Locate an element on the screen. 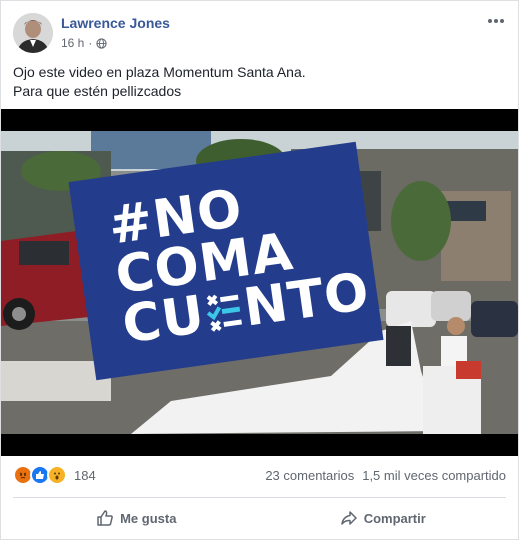 The height and width of the screenshot is (540, 519). wow-icon is located at coordinates (57, 475).